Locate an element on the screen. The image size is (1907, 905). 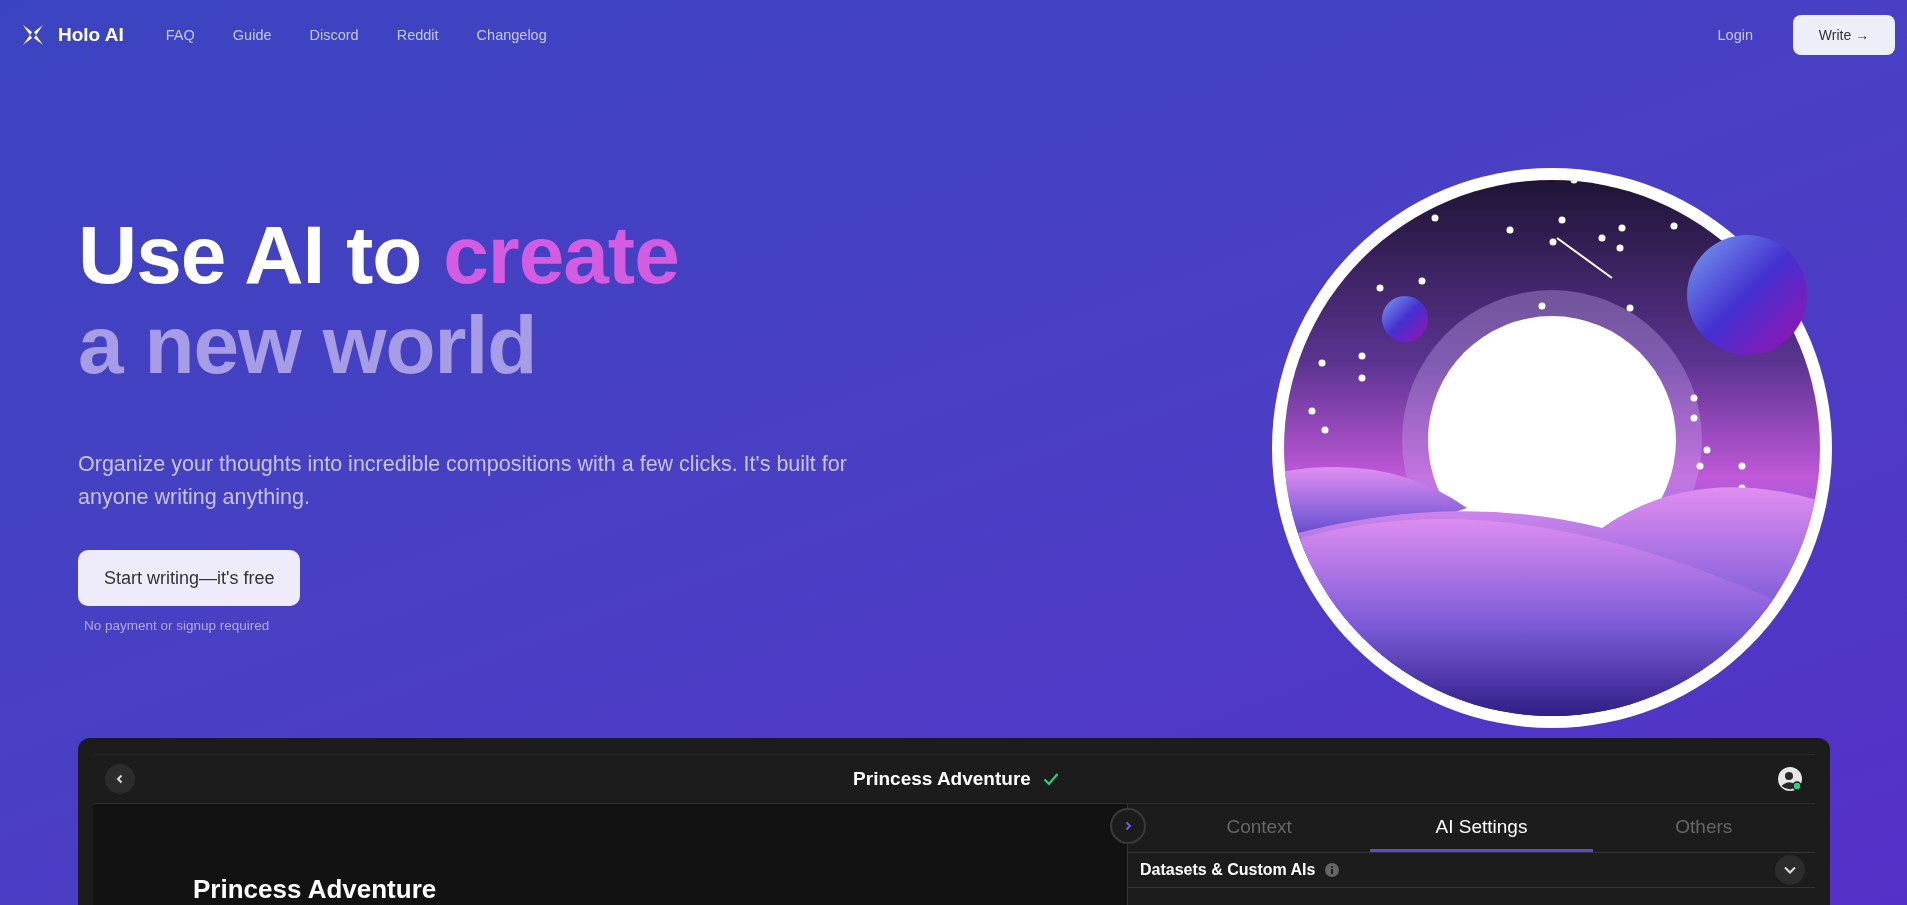
nav-link: Guide is located at coordinates (252, 35).